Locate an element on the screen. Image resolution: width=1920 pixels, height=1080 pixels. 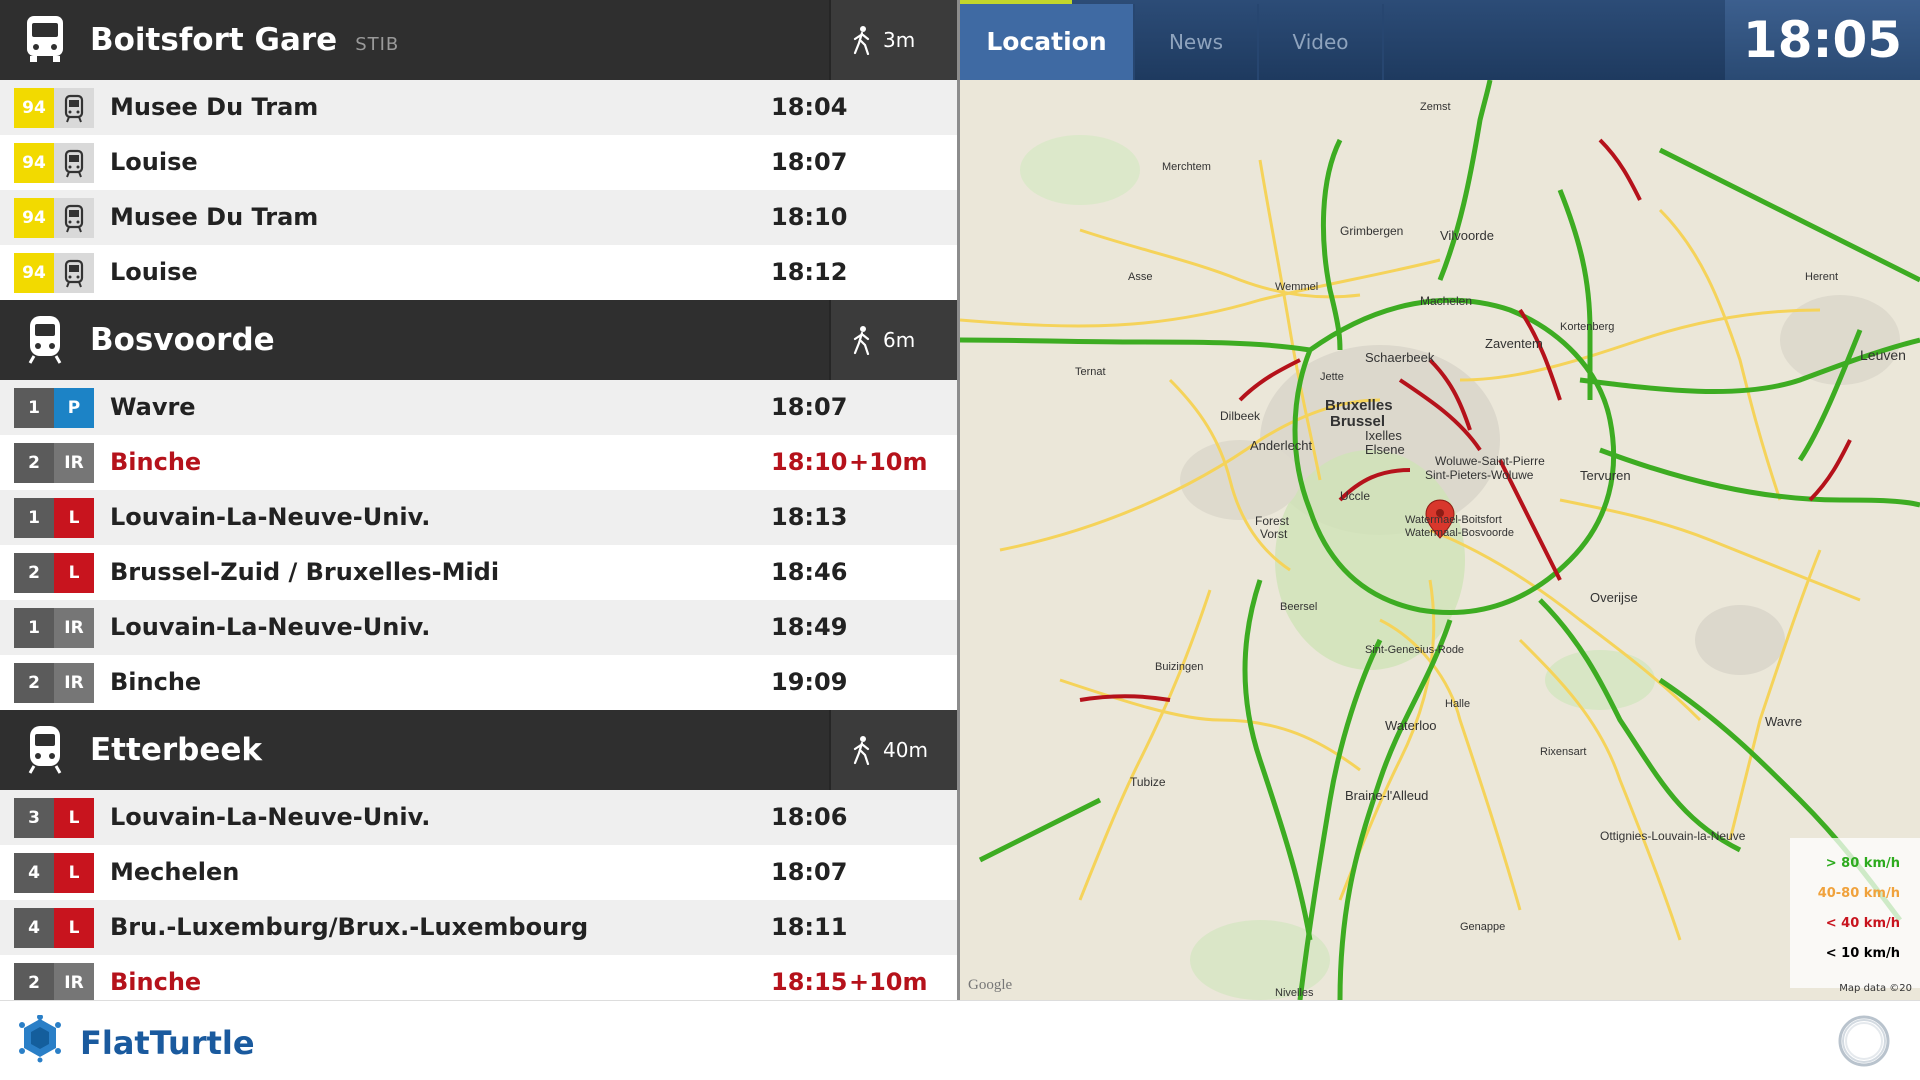
departure-row: 1 L Louvain-La-Neuve-Univ. 18:13 is located at coordinates (478, 517).